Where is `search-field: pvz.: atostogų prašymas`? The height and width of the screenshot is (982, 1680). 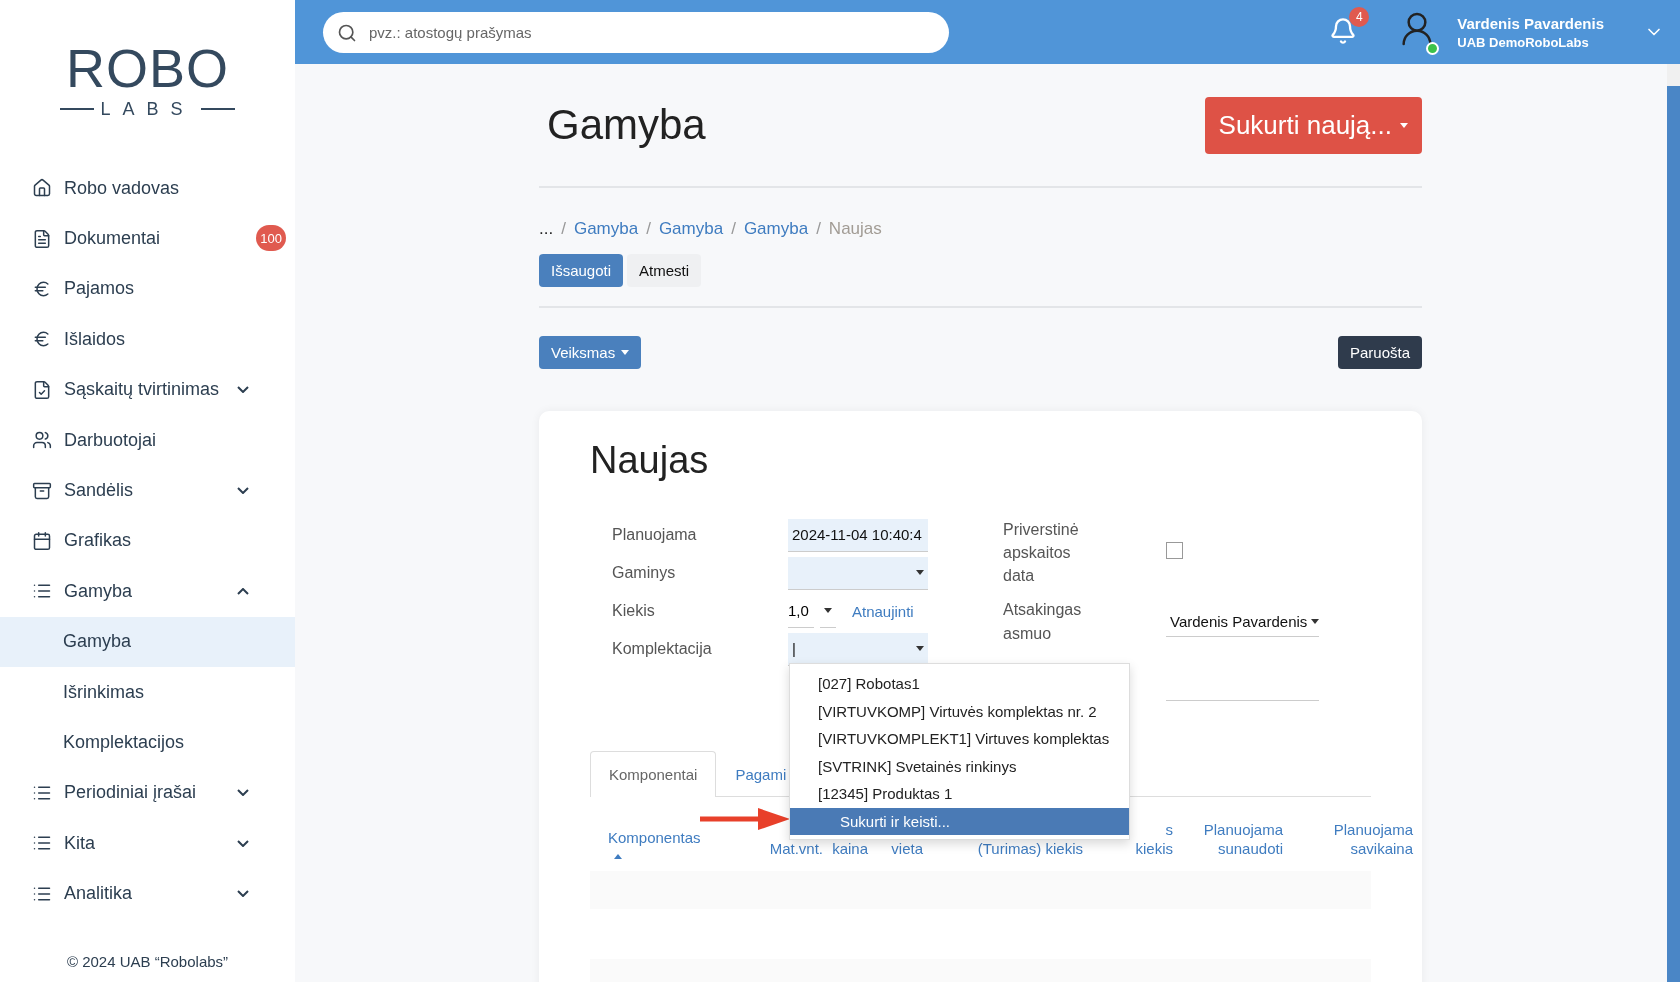 search-field: pvz.: atostogų prašymas is located at coordinates (636, 32).